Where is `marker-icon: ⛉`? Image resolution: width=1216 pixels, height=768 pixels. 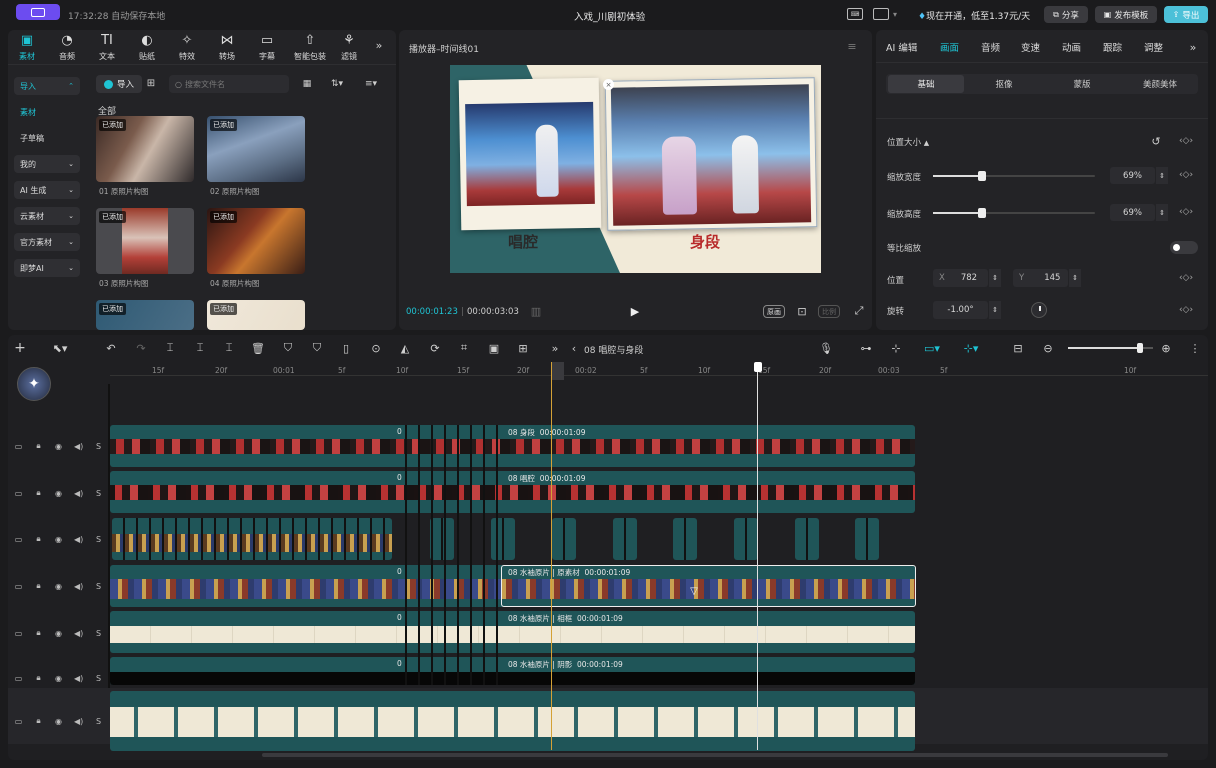
marker-icon: ⛉ is located at coordinates (288, 348).